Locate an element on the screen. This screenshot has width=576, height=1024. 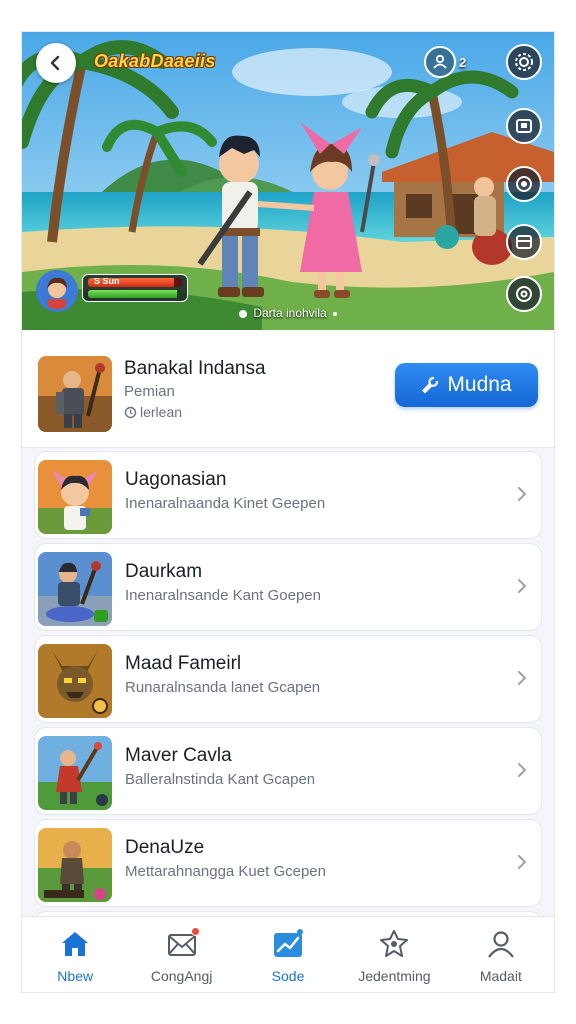
game-subtitle: Mettarahnangga Kuet Gcepen is located at coordinates (225, 871).